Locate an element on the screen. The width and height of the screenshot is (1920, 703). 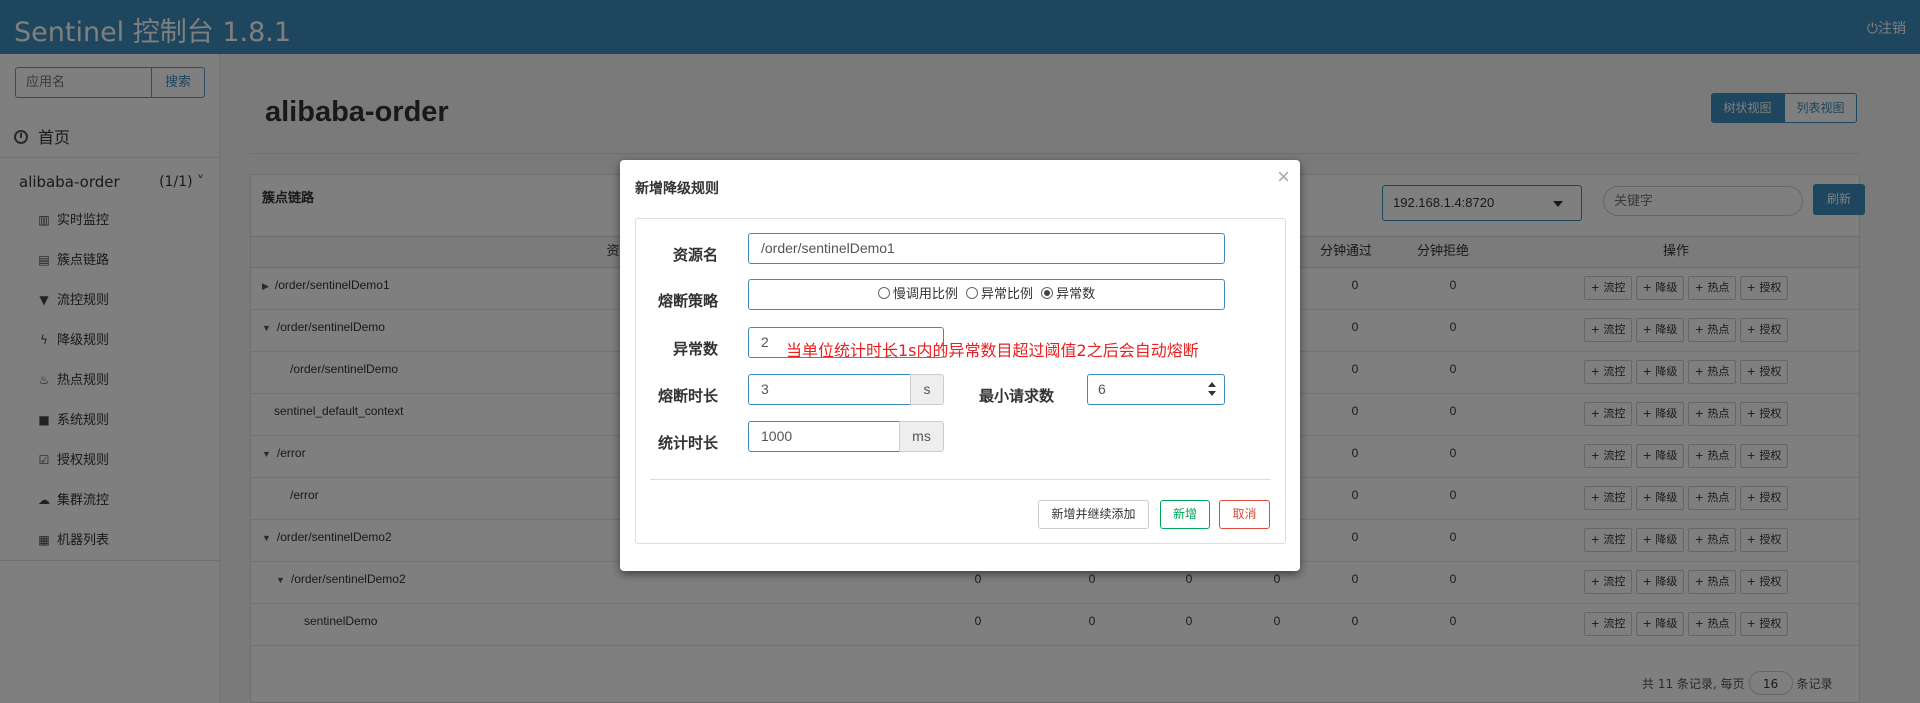
resource-input: /order/sentinelDemo1 is located at coordinates (986, 248).